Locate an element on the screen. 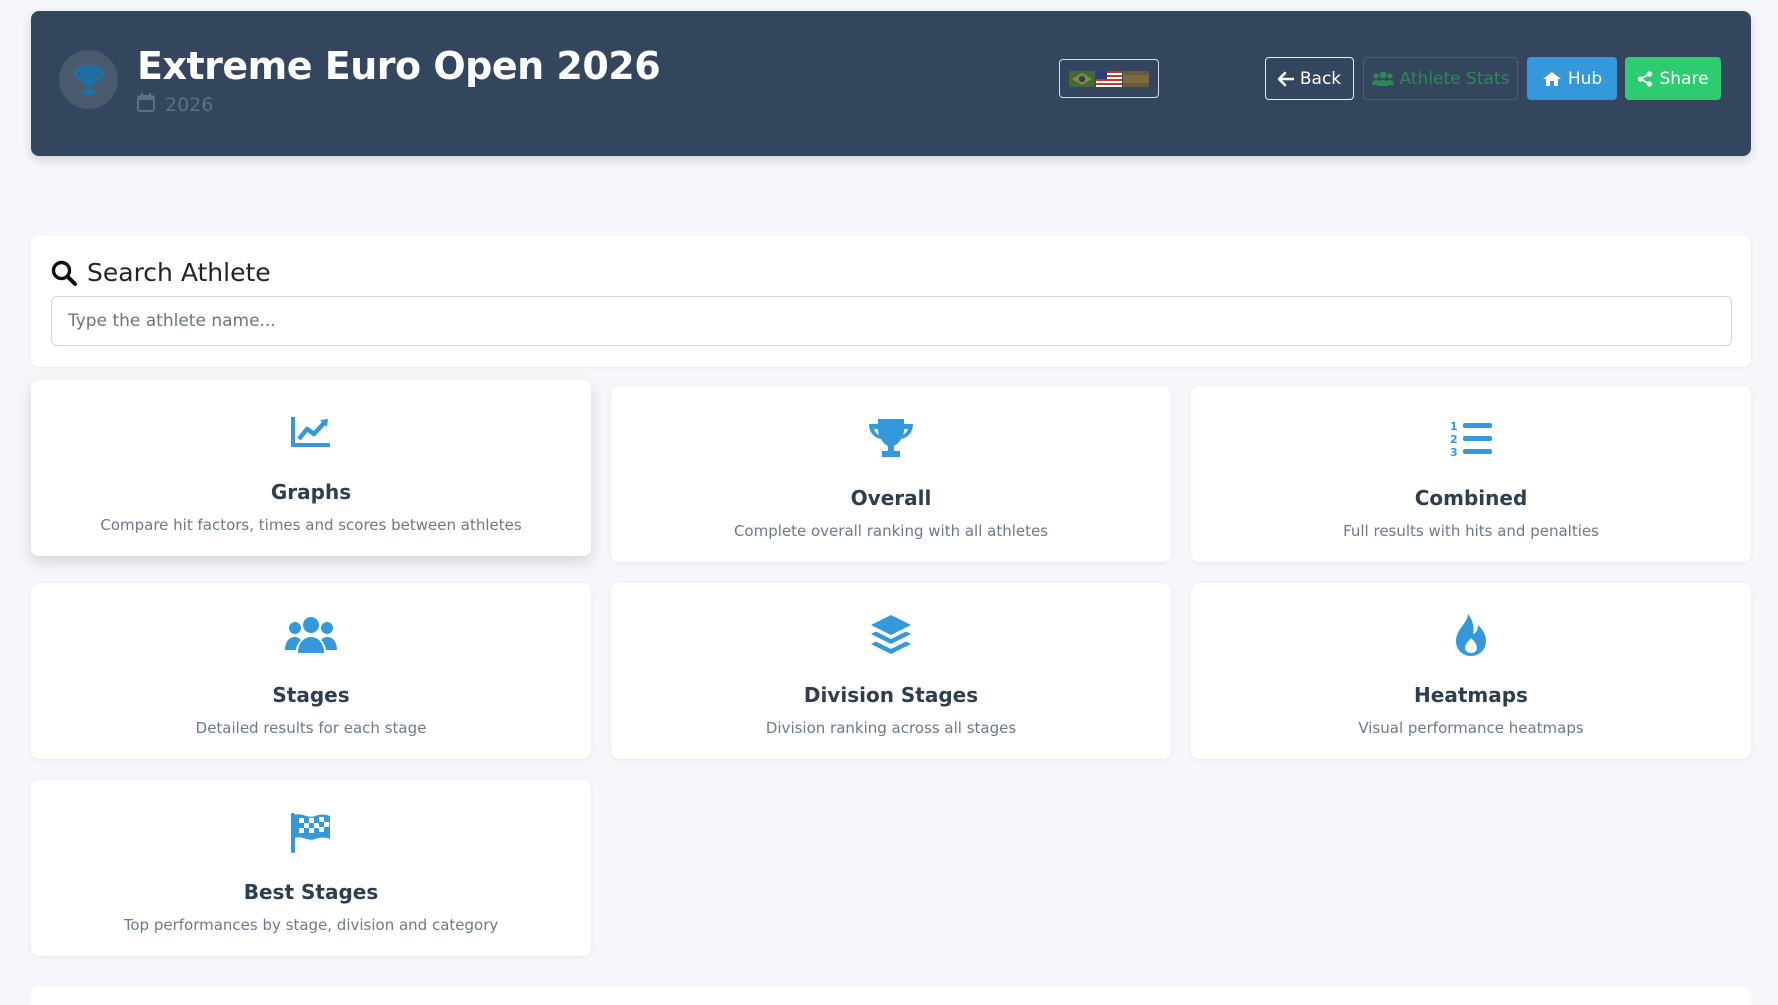  svg-text: 1 is located at coordinates (1454, 426).